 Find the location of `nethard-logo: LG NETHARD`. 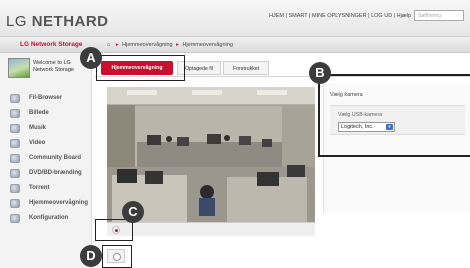

nethard-logo: LG NETHARD is located at coordinates (57, 21).